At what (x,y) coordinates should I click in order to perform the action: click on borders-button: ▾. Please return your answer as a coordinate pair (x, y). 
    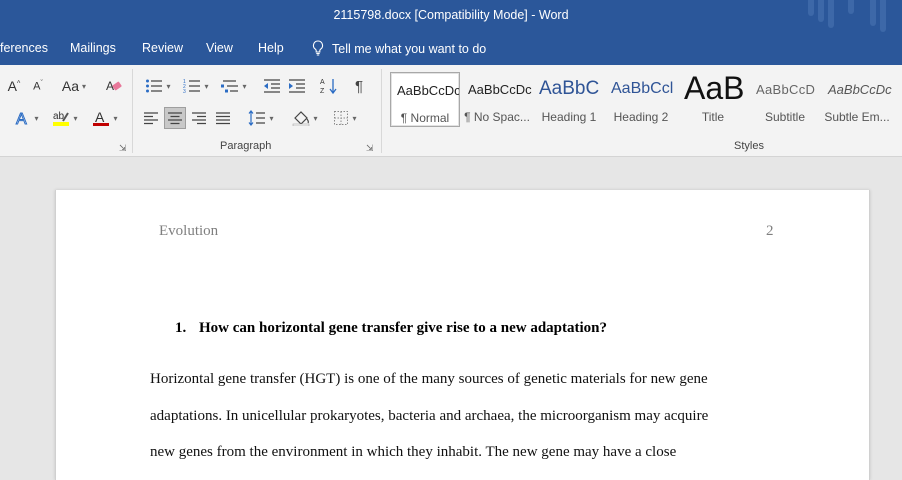
    Looking at the image, I should click on (345, 118).